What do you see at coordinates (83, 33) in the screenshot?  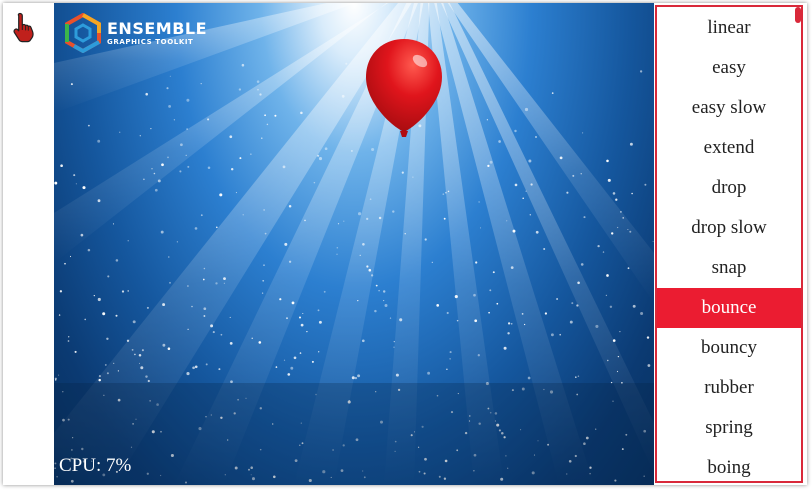 I see `ensemble-hexagon-logo-icon` at bounding box center [83, 33].